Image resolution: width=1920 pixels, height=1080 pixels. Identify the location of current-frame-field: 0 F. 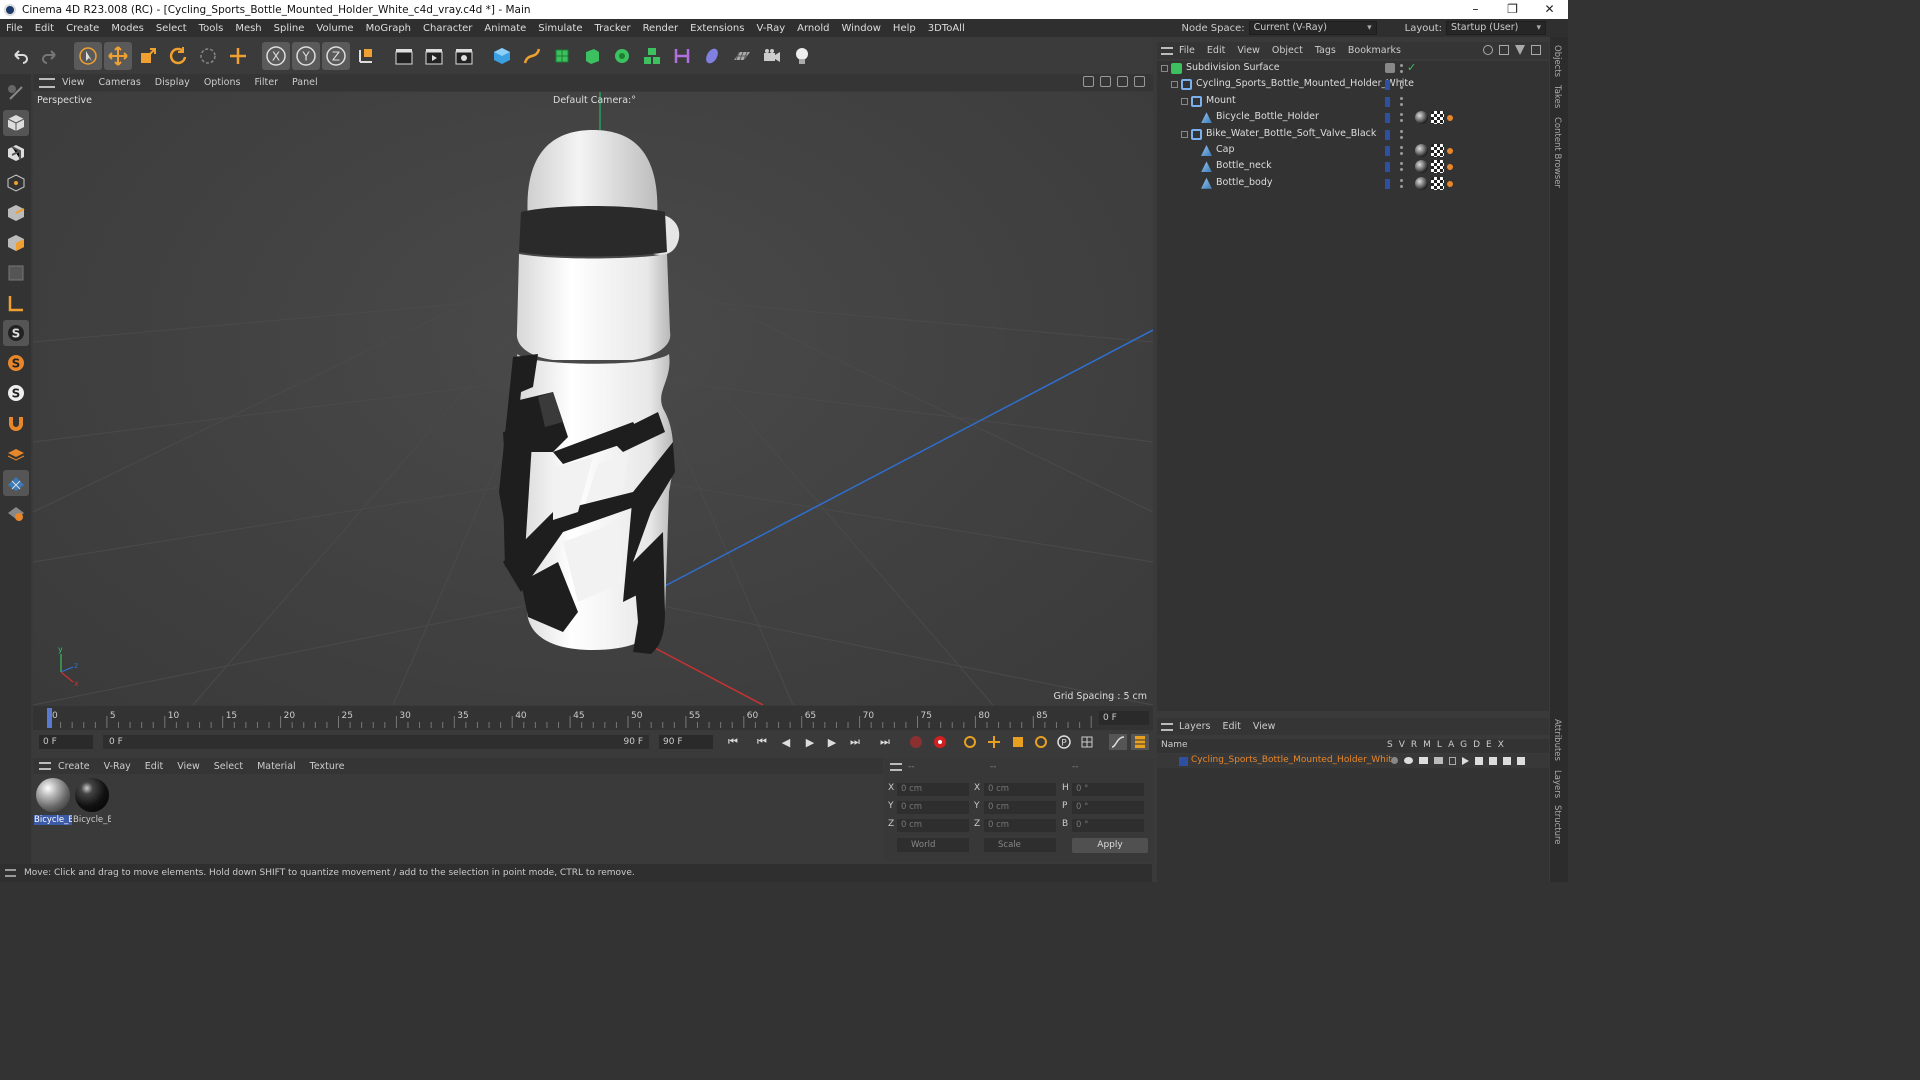
(1124, 718).